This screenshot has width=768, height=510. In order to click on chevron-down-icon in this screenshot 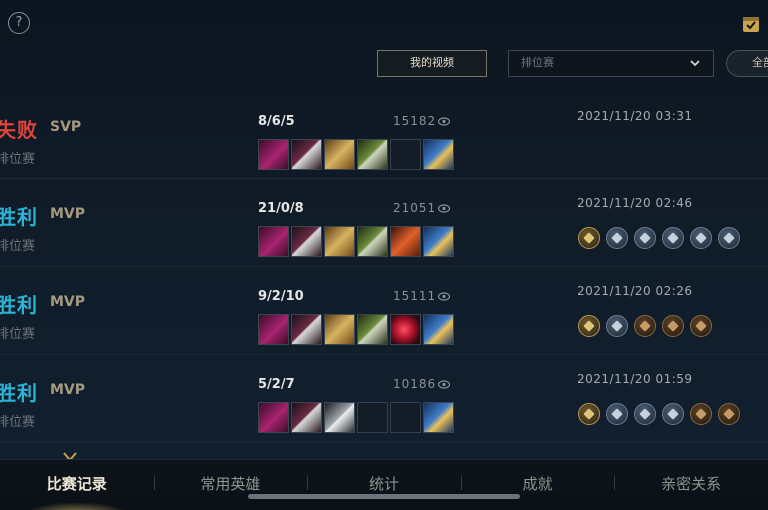, I will do `click(695, 63)`.